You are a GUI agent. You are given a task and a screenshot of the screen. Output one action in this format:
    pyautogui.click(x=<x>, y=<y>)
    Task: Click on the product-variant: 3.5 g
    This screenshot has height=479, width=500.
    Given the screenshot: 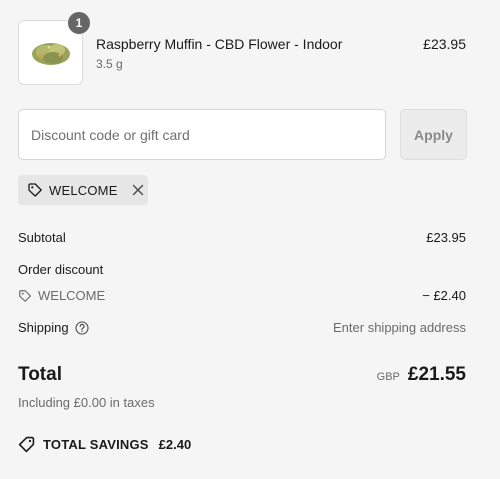 What is the action you would take?
    pyautogui.click(x=109, y=64)
    